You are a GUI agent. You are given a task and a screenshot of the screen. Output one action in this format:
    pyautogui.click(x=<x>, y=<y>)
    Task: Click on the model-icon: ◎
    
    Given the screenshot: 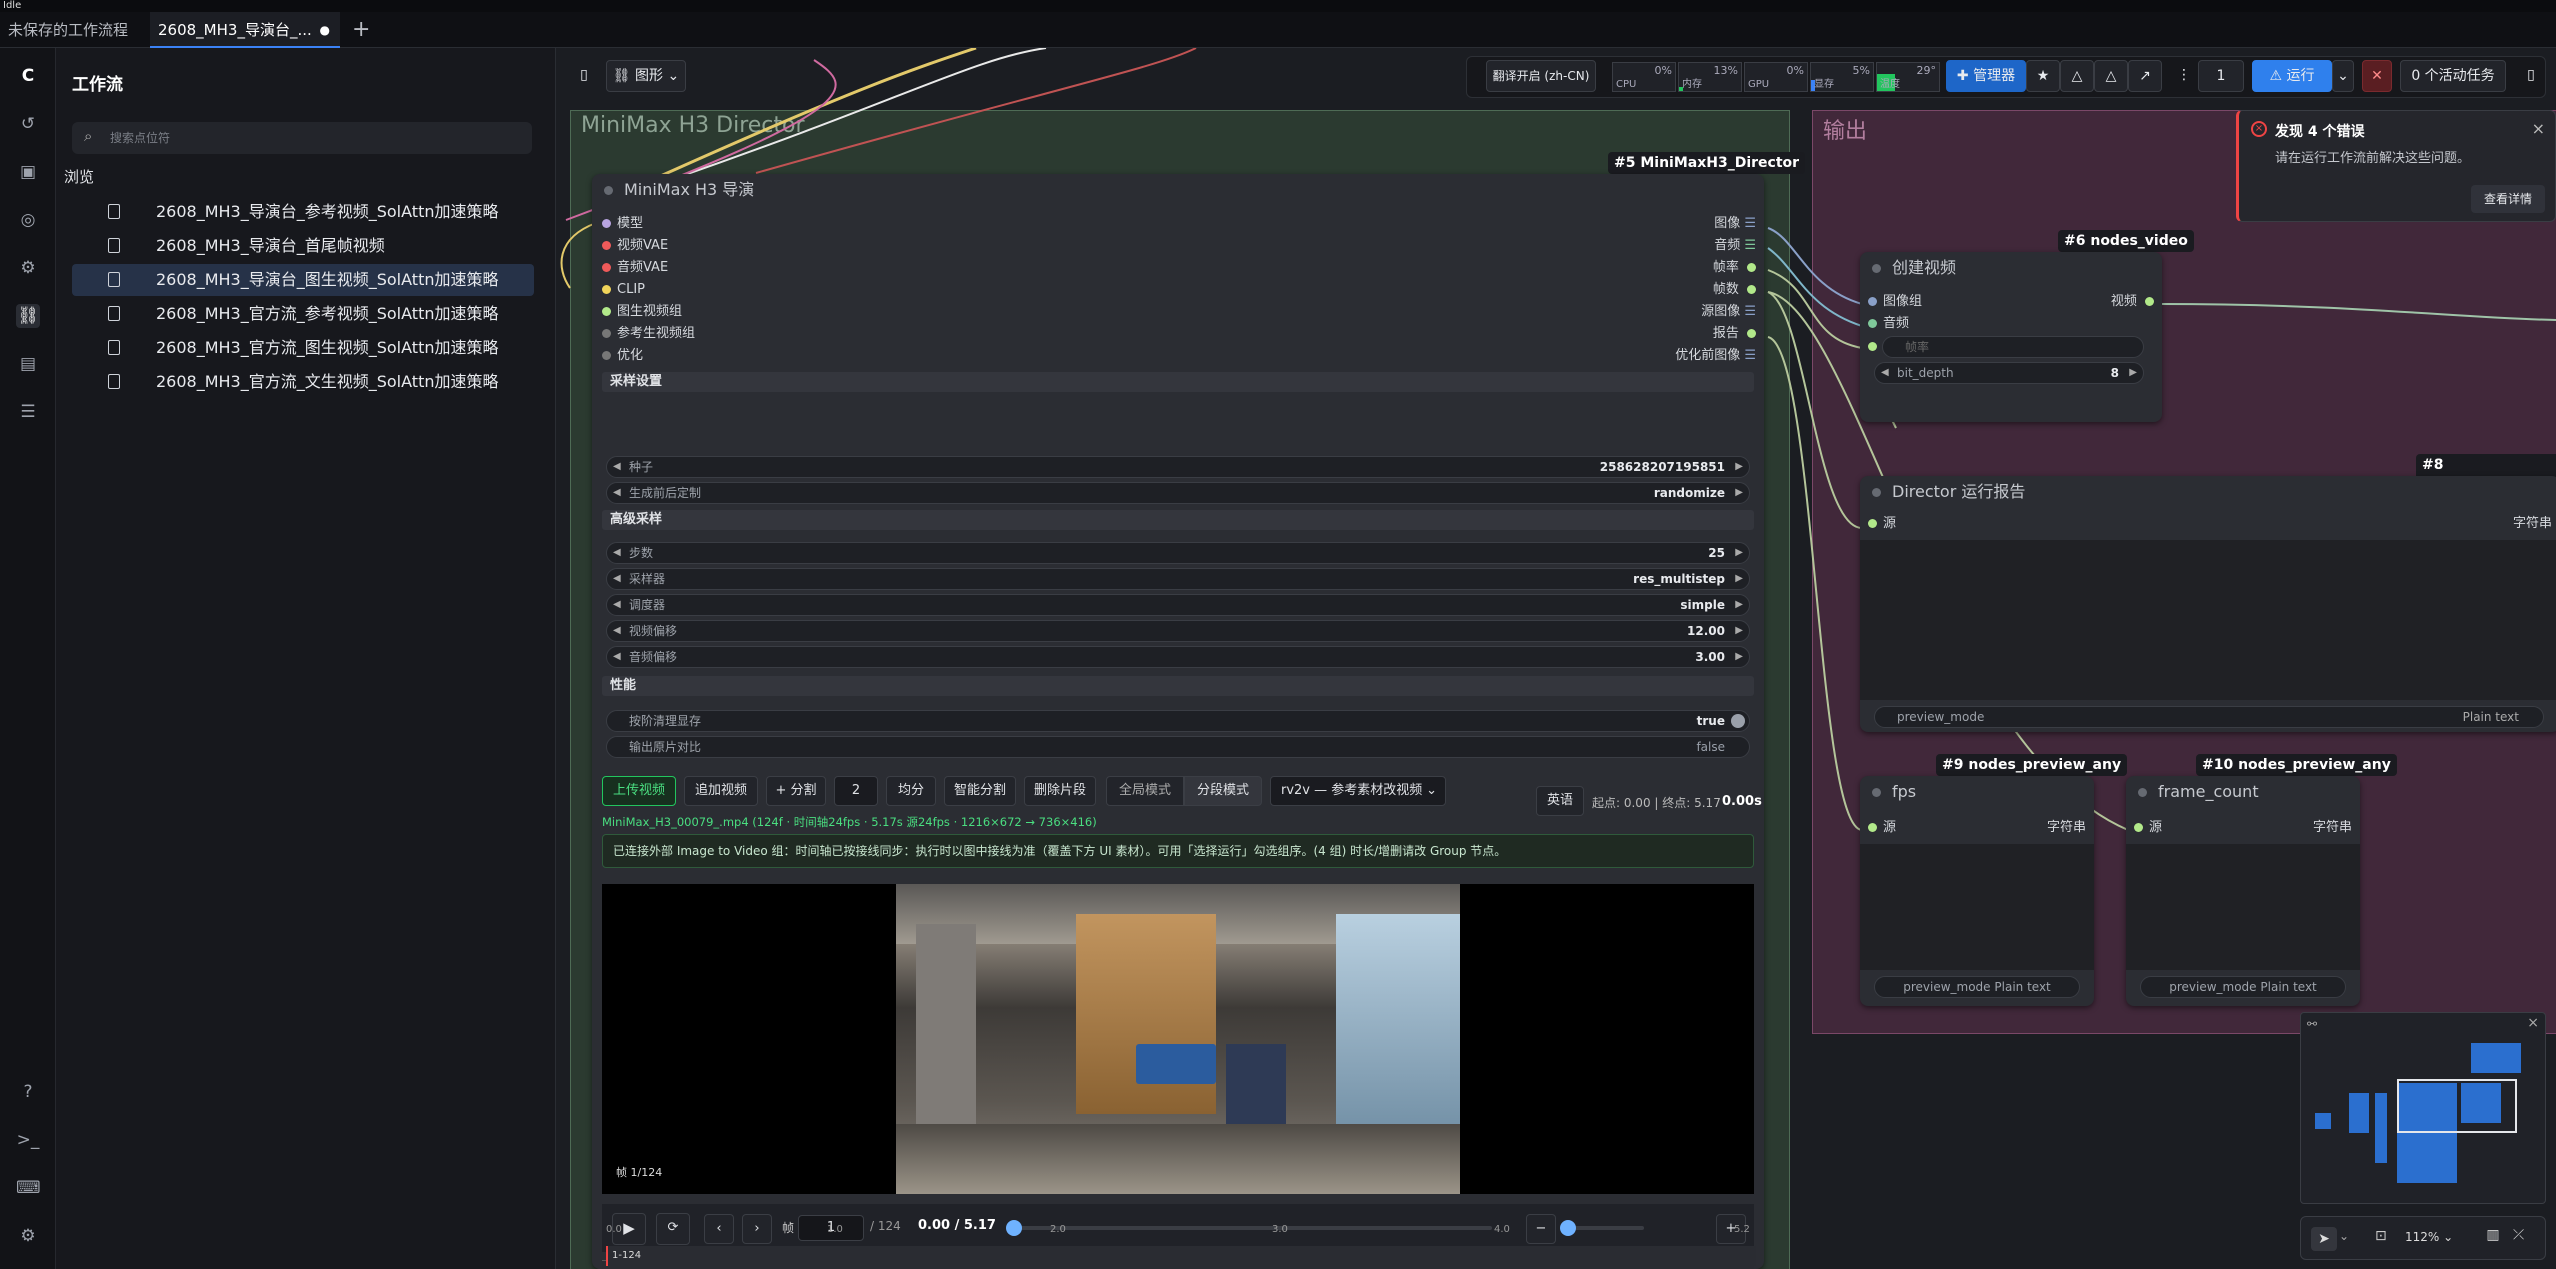 What is the action you would take?
    pyautogui.click(x=28, y=220)
    